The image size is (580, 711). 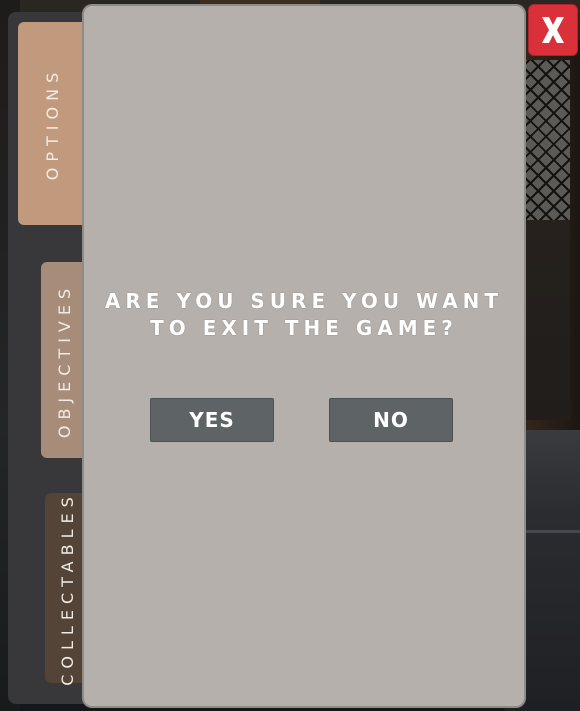 I want to click on tab-collectables: COLLECTABLES, so click(x=67, y=588).